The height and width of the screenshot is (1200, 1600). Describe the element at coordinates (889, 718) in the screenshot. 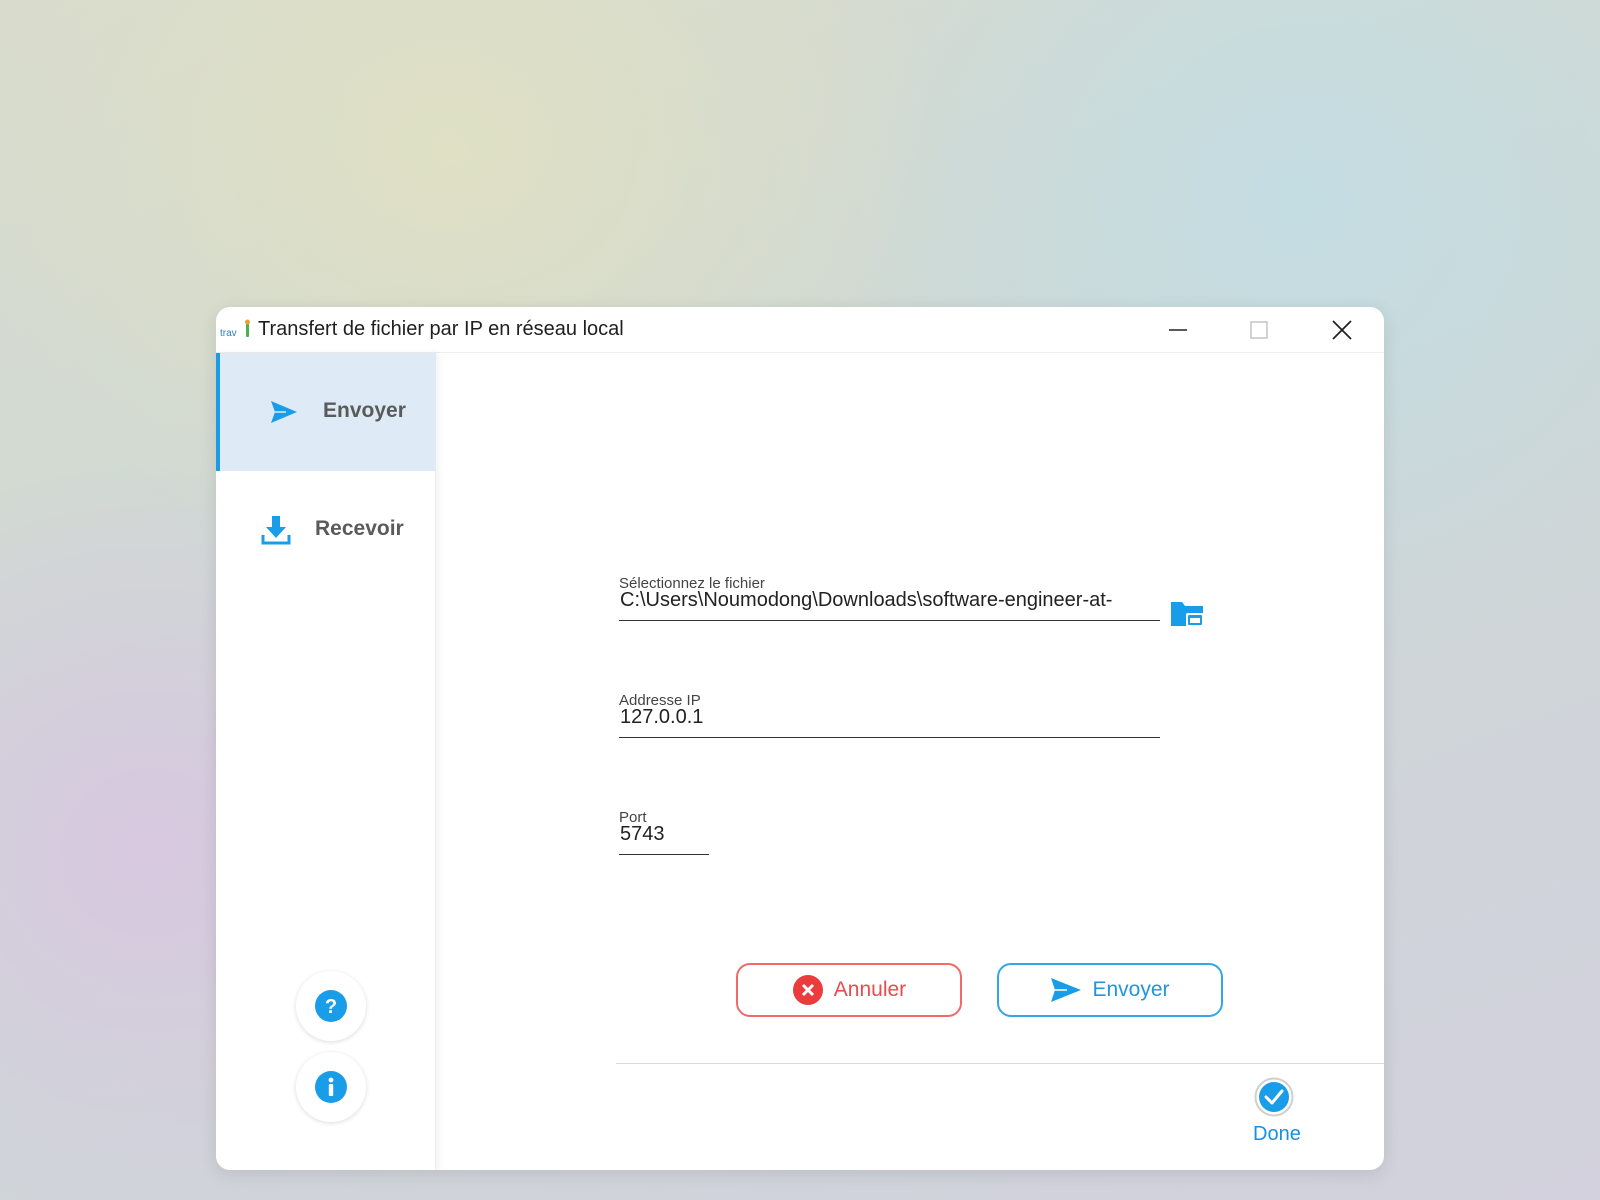

I see `ip-address-input` at that location.